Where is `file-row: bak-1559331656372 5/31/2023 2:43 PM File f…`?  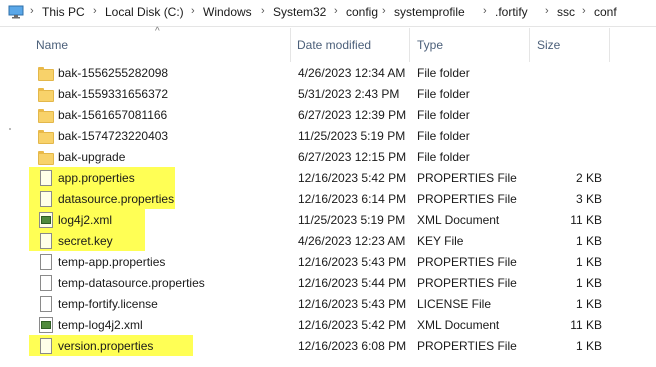 file-row: bak-1559331656372 5/31/2023 2:43 PM File f… is located at coordinates (328, 93).